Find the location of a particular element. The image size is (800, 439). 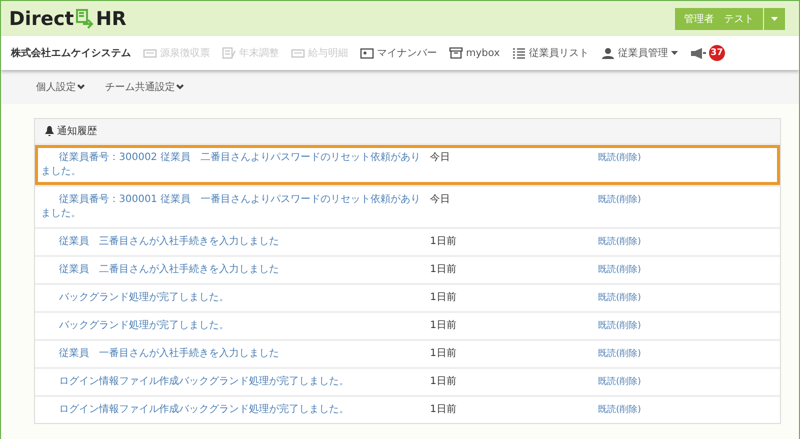

notification-message: 従業員 二番目さんが入社手続きを入力しました is located at coordinates (233, 270).